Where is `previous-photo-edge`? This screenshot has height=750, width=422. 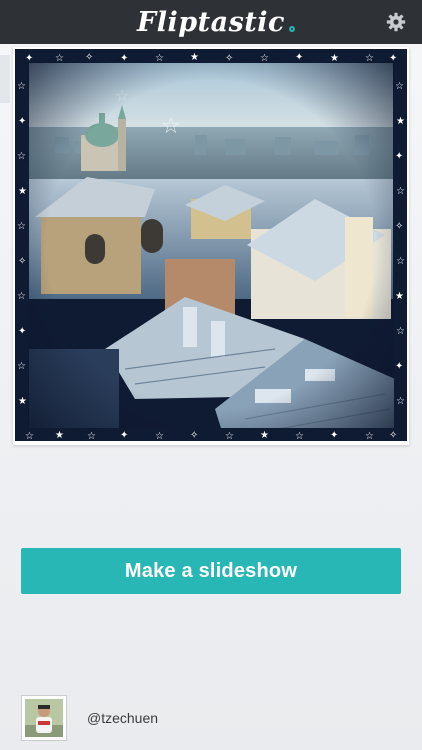
previous-photo-edge is located at coordinates (5, 79).